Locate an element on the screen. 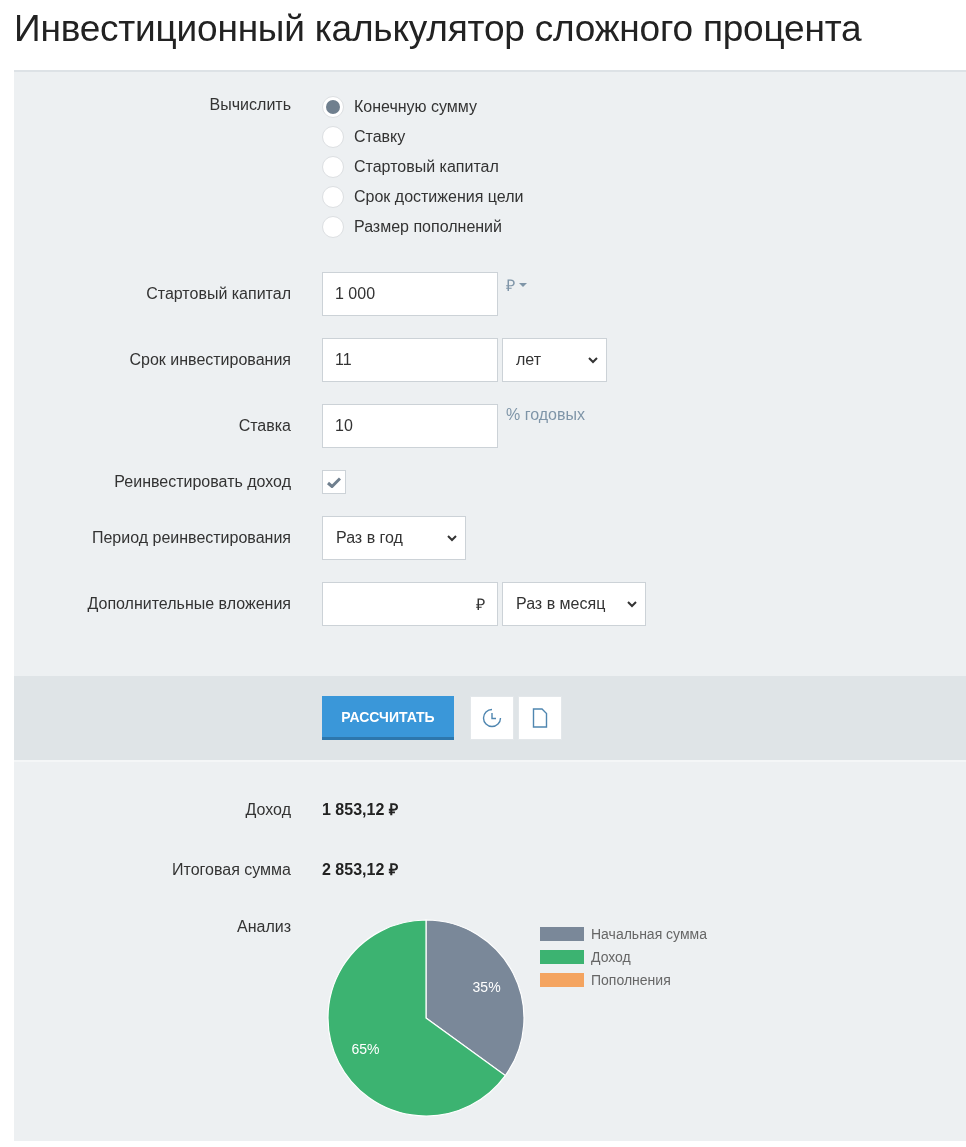 The height and width of the screenshot is (1147, 966). radio-option: Ставку is located at coordinates (644, 137).